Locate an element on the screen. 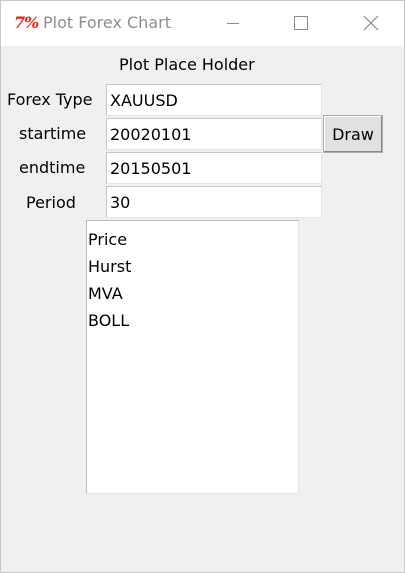 The width and height of the screenshot is (405, 573). starttime-label: startime is located at coordinates (53, 133).